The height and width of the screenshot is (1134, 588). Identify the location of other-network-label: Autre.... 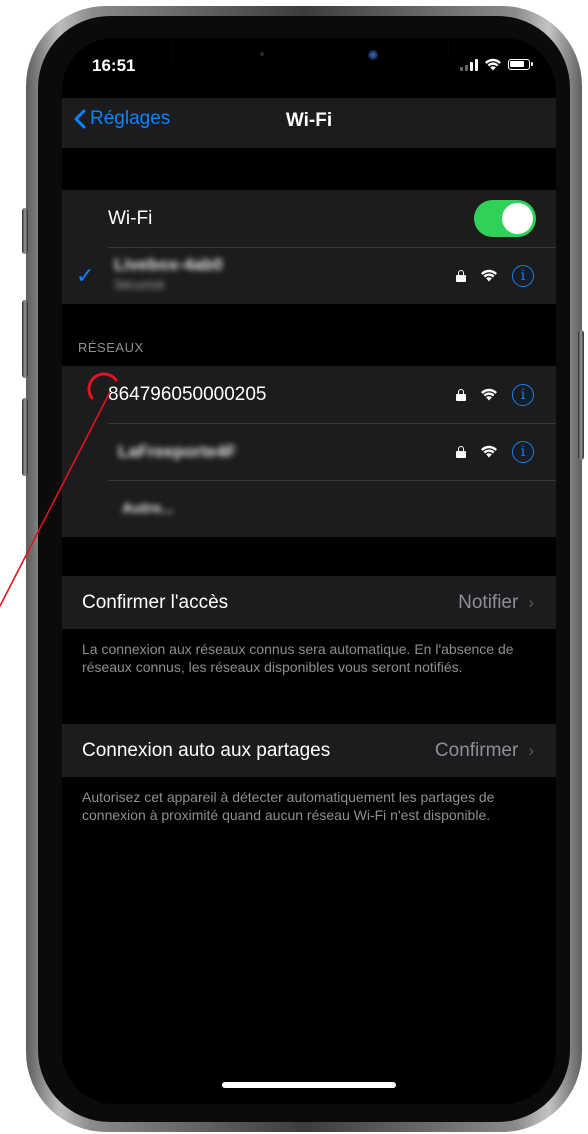
(148, 508).